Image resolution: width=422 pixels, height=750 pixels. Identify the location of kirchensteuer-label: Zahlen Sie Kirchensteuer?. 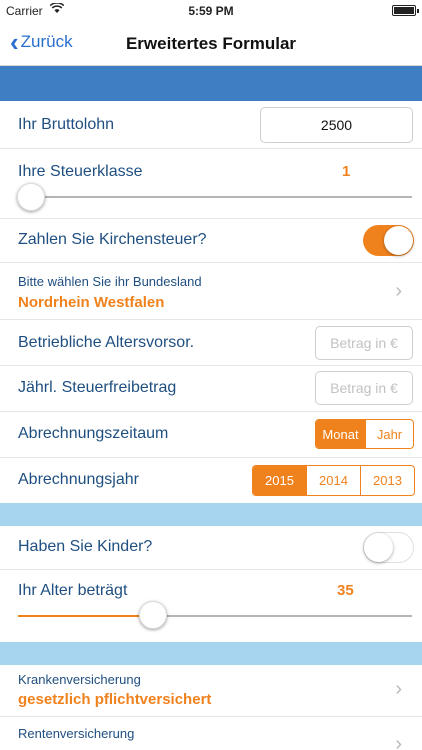
(112, 239).